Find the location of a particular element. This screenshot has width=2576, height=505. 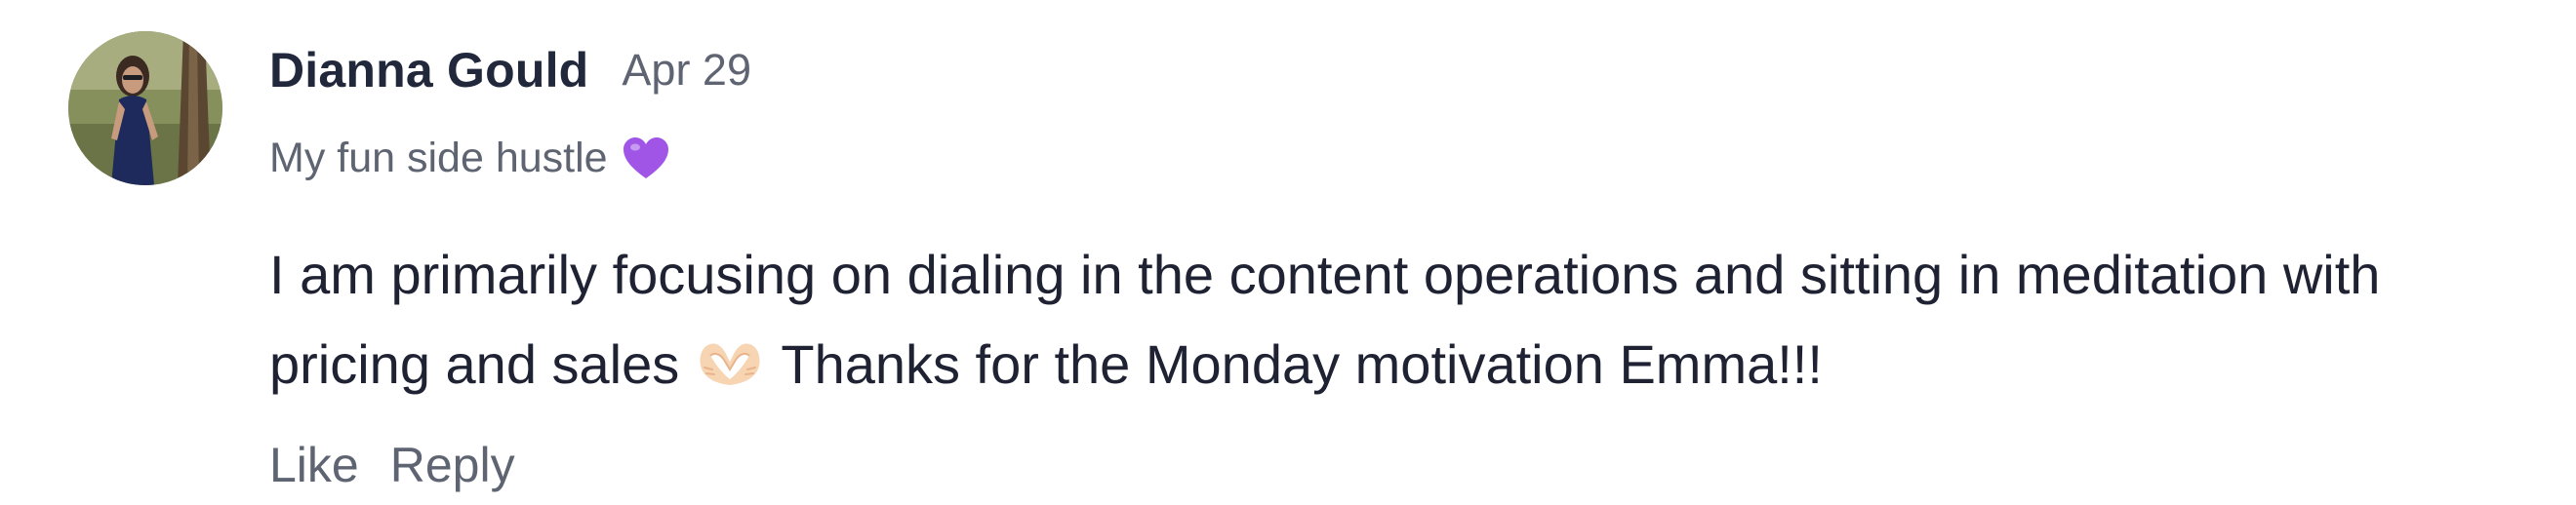

comment-header: Dianna Gould Apr 29 is located at coordinates (510, 70).